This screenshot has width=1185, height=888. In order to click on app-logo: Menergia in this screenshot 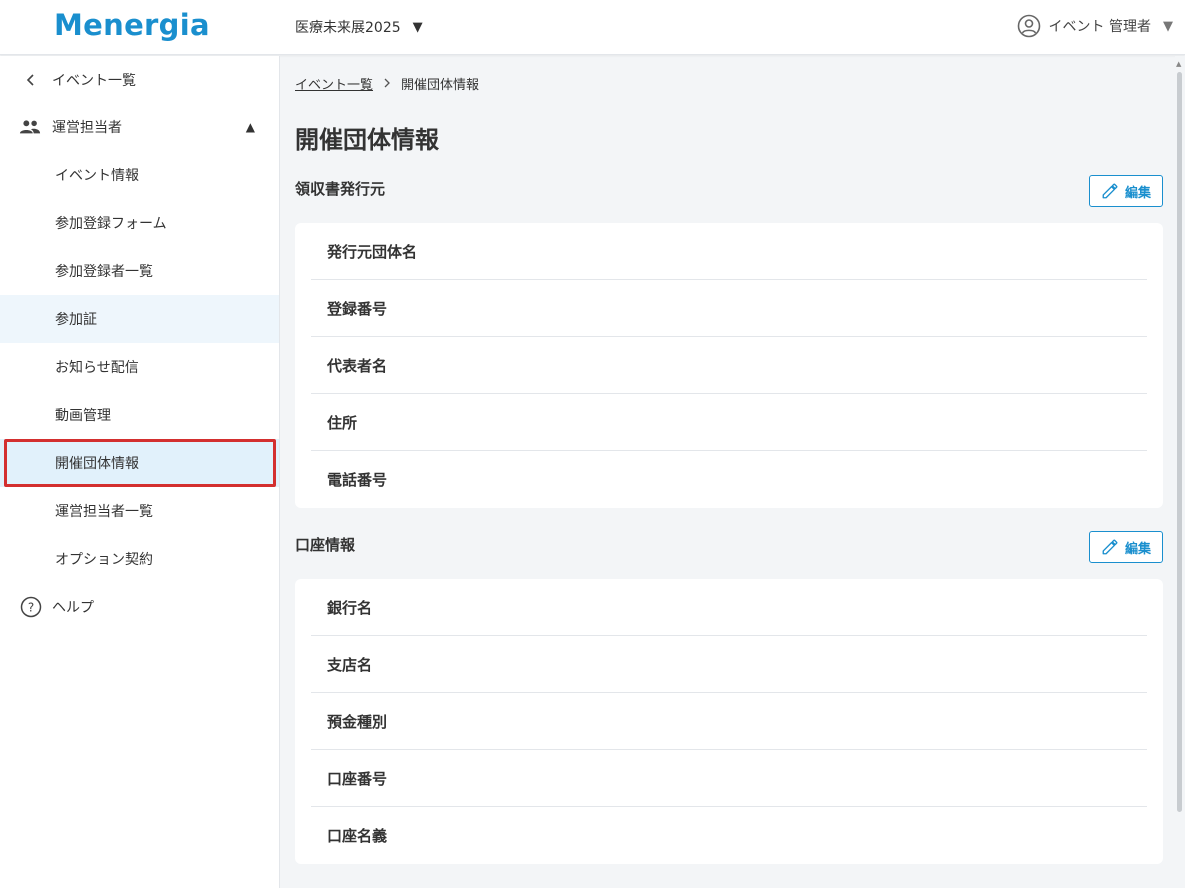, I will do `click(132, 25)`.